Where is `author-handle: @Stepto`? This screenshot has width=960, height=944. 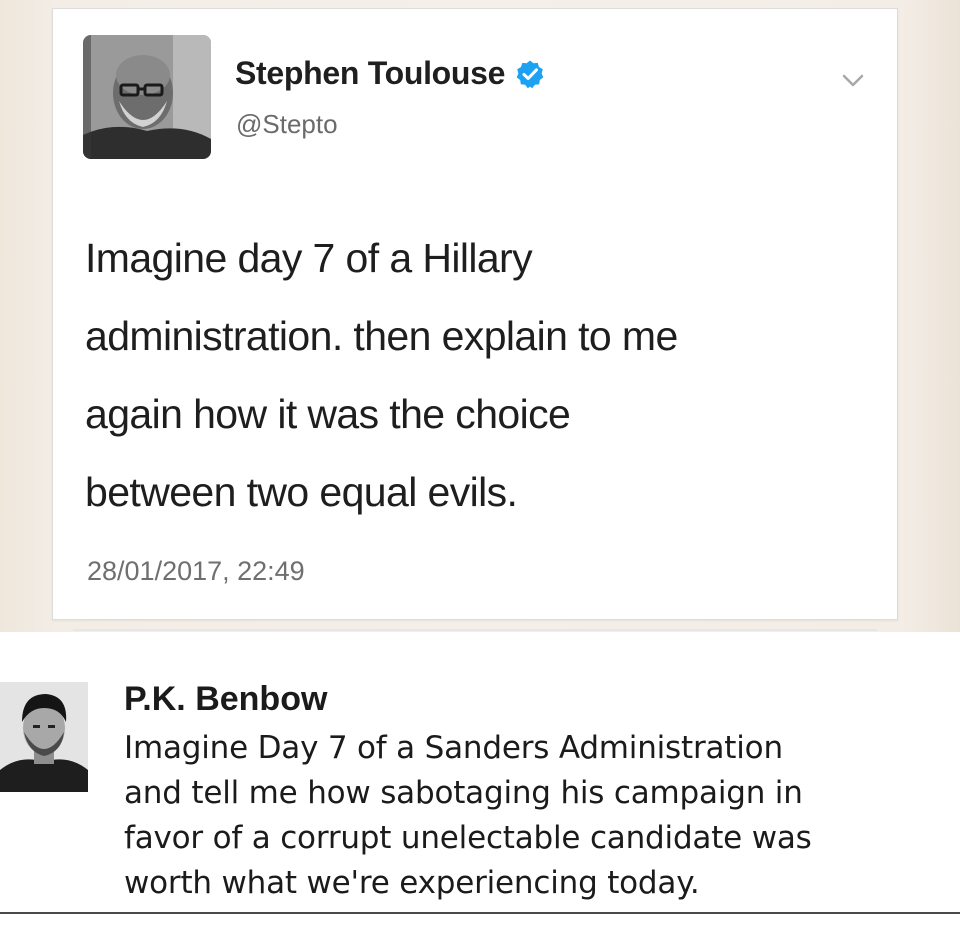
author-handle: @Stepto is located at coordinates (287, 124).